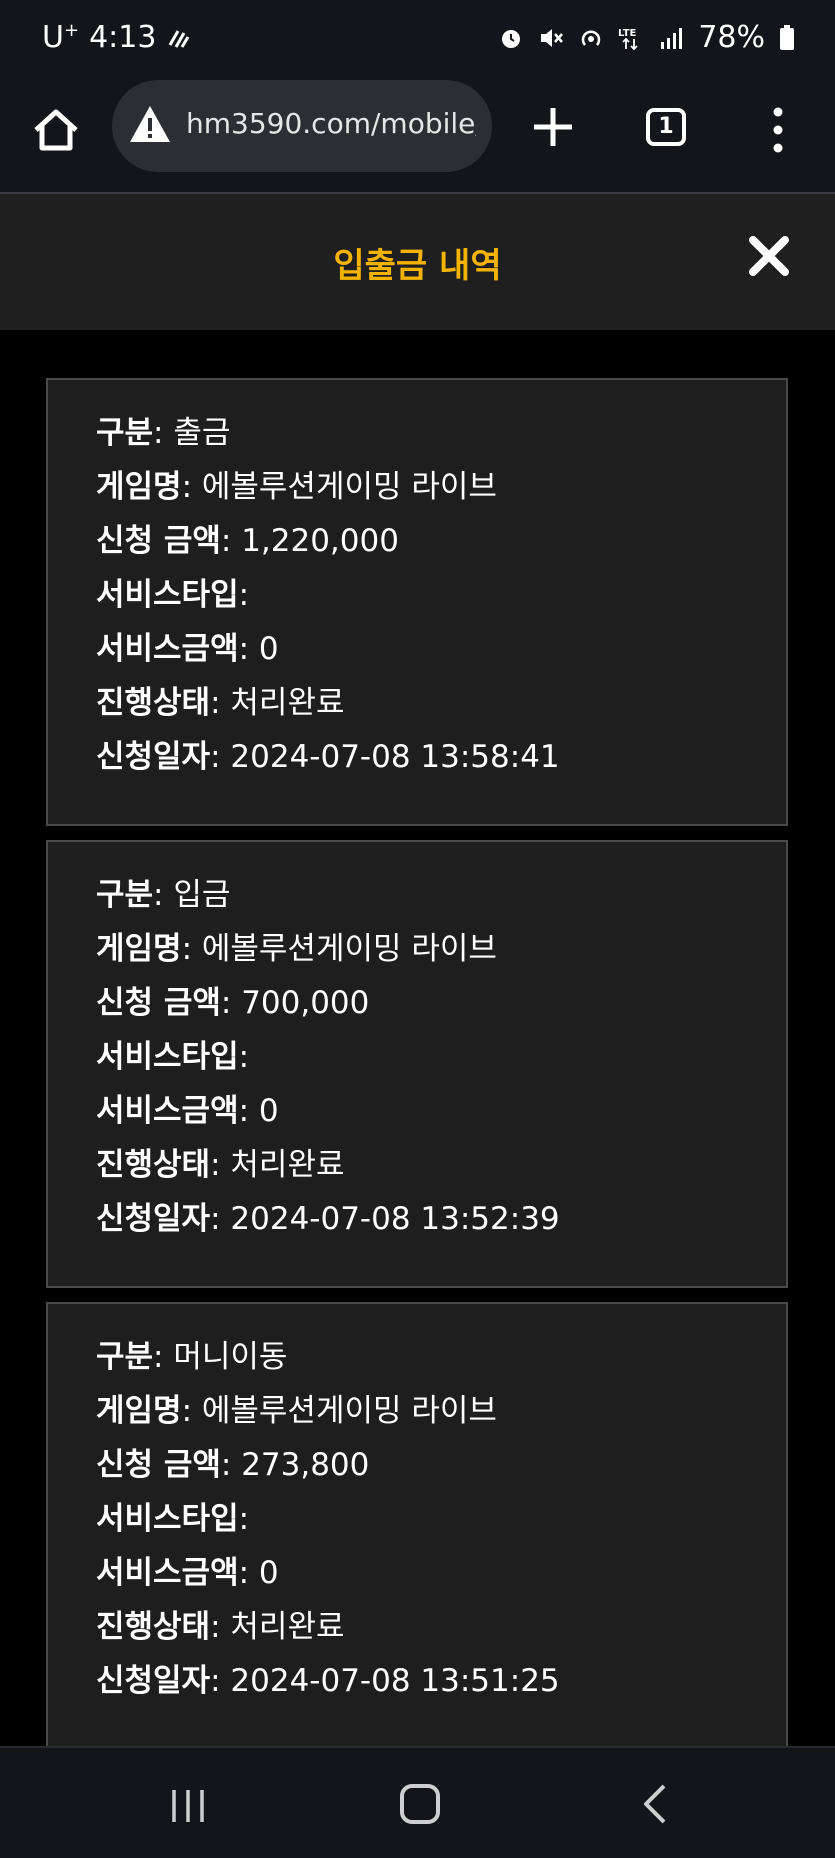 This screenshot has height=1858, width=835. Describe the element at coordinates (666, 127) in the screenshot. I see `tabs-icon: 1` at that location.